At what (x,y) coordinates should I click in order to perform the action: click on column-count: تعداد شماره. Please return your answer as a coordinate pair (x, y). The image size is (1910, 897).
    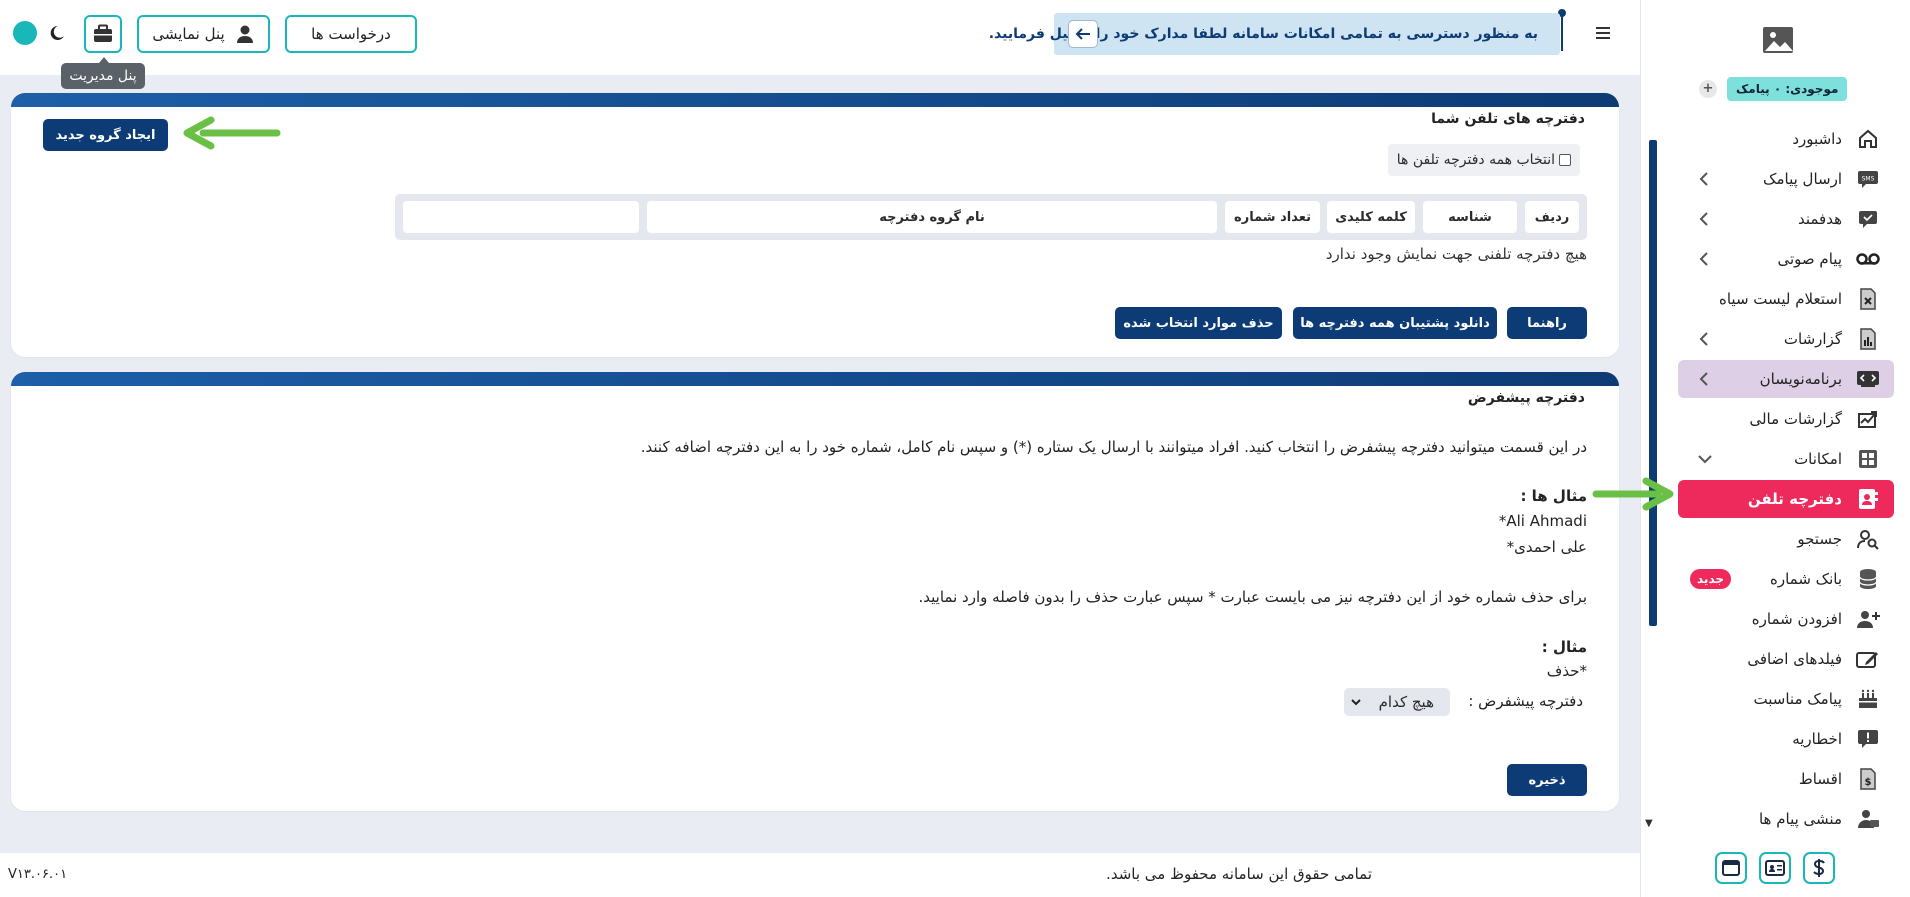
    Looking at the image, I should click on (1272, 217).